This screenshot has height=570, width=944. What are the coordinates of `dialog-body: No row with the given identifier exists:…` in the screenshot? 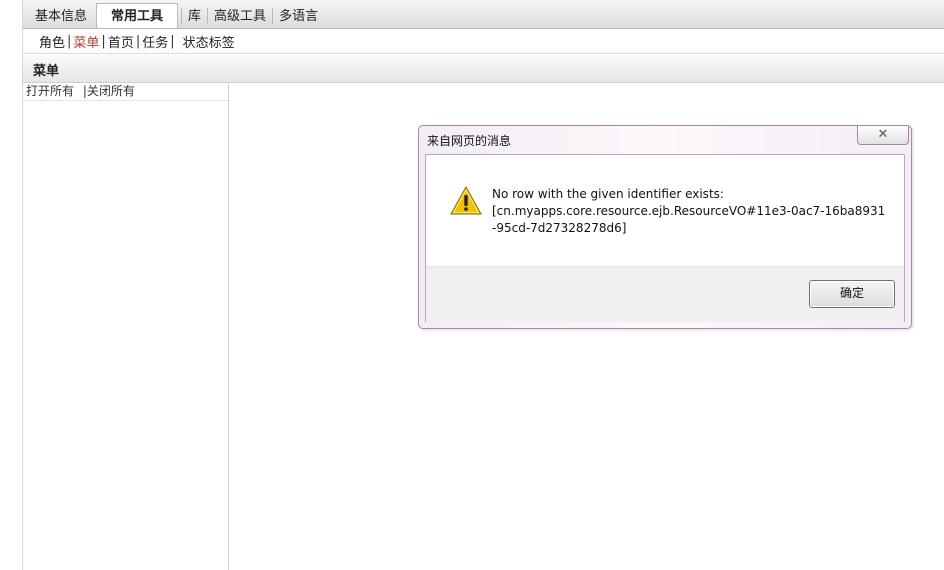 It's located at (665, 238).